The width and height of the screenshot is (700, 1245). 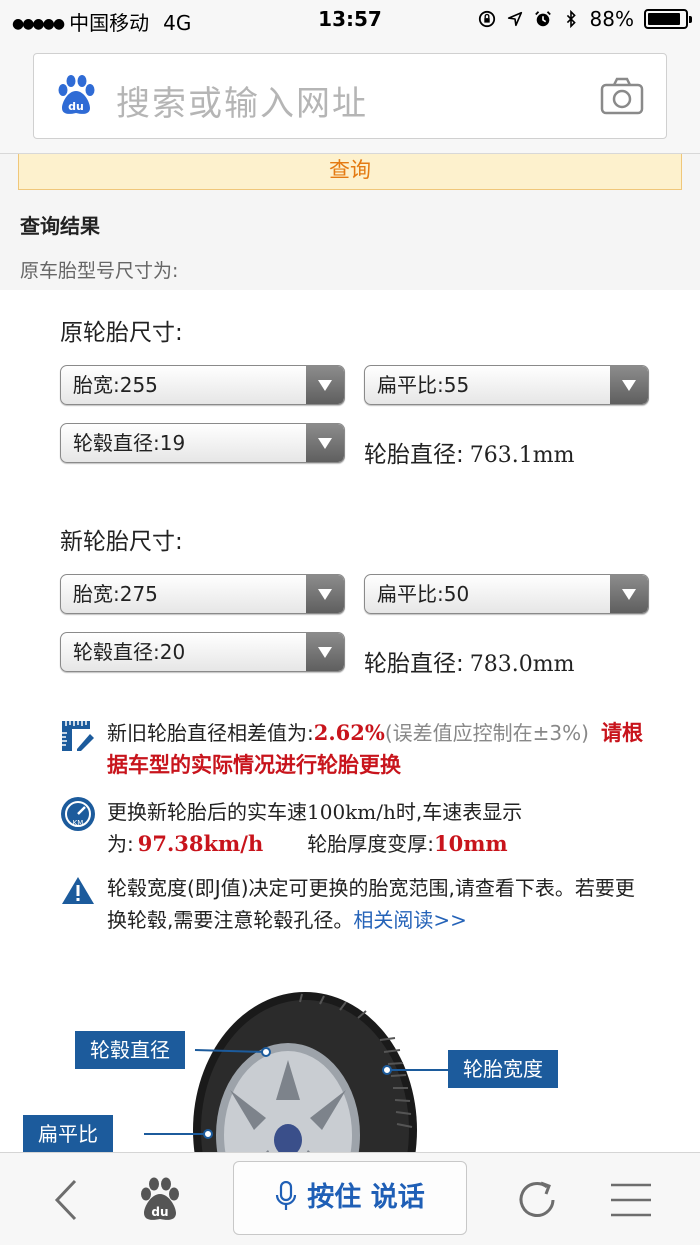 What do you see at coordinates (78, 823) in the screenshot?
I see `svg-text: KM` at bounding box center [78, 823].